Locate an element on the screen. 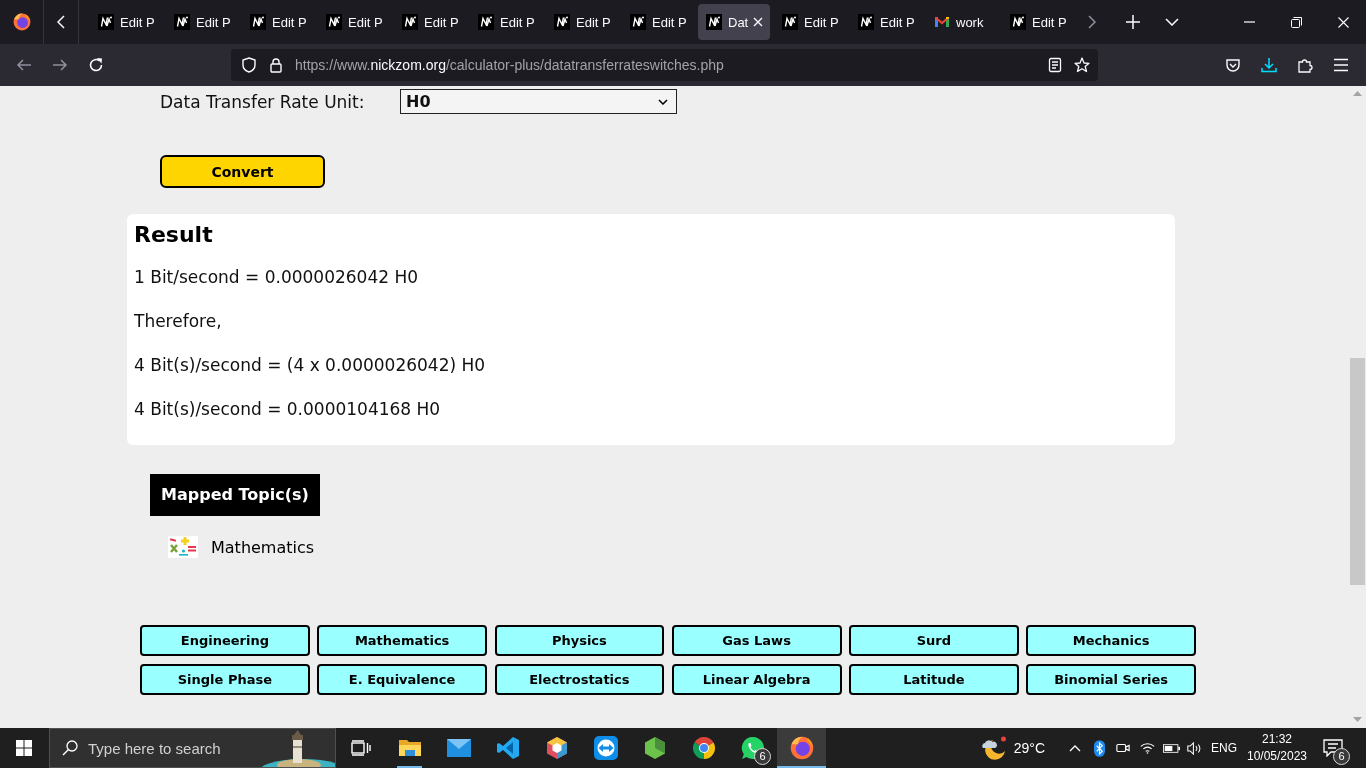 This screenshot has width=1366, height=768. menu-icon is located at coordinates (1341, 65).